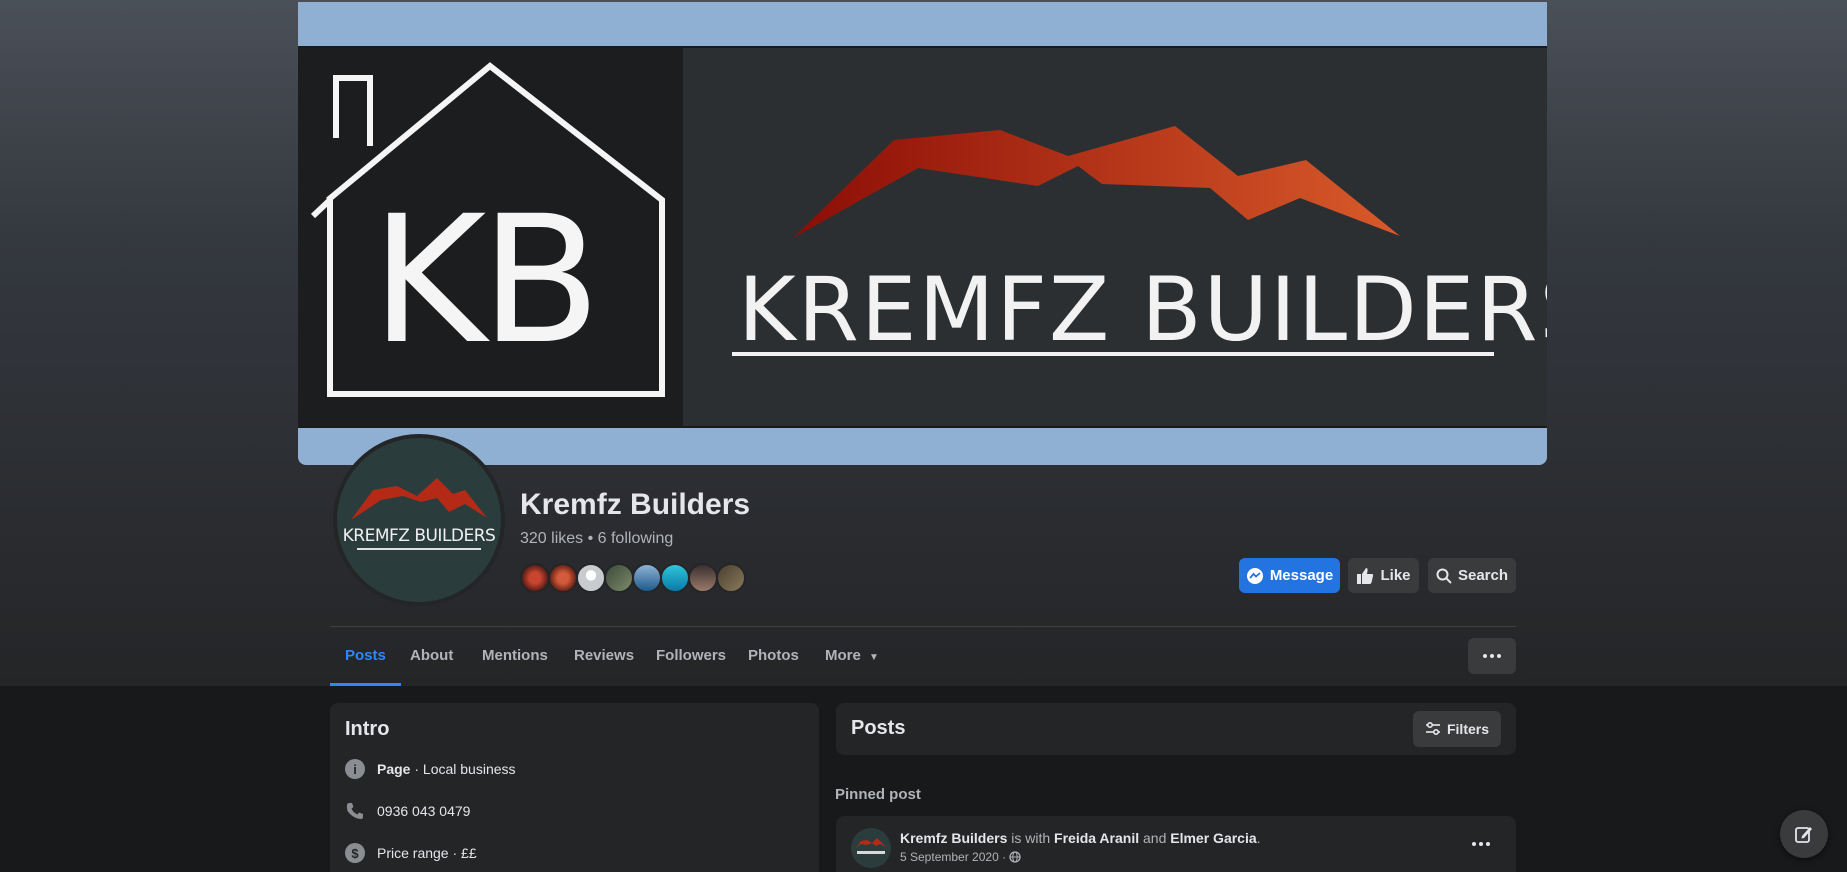  What do you see at coordinates (1155, 838) in the screenshot?
I see `post-and-text: and` at bounding box center [1155, 838].